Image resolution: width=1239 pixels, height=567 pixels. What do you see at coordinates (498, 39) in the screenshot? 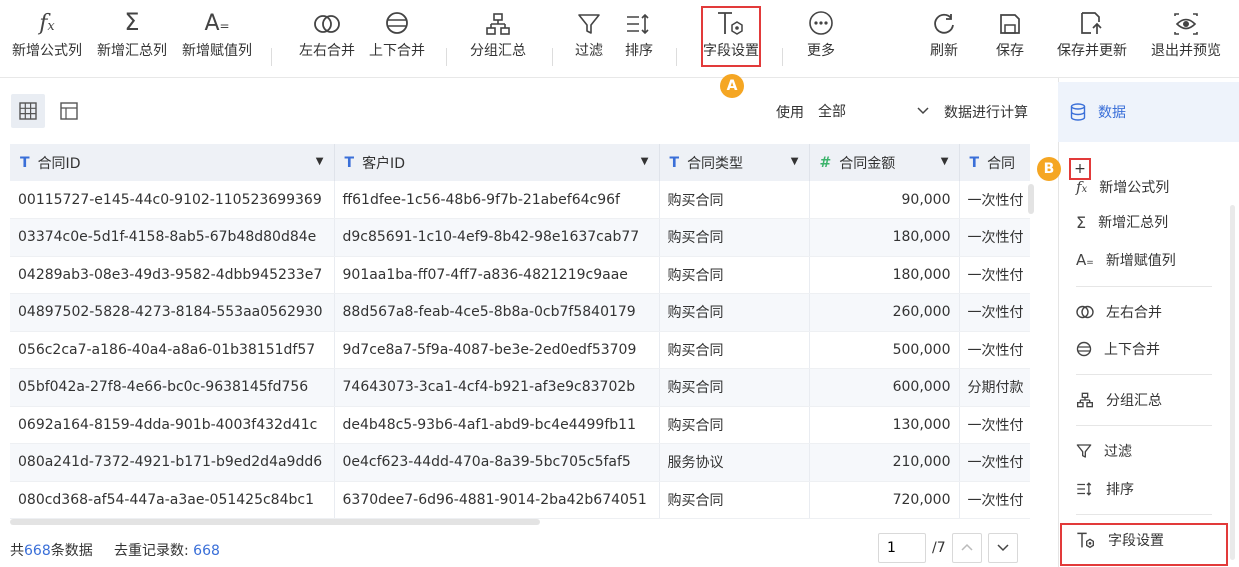
I see `group-summary-button: 分组汇总` at bounding box center [498, 39].